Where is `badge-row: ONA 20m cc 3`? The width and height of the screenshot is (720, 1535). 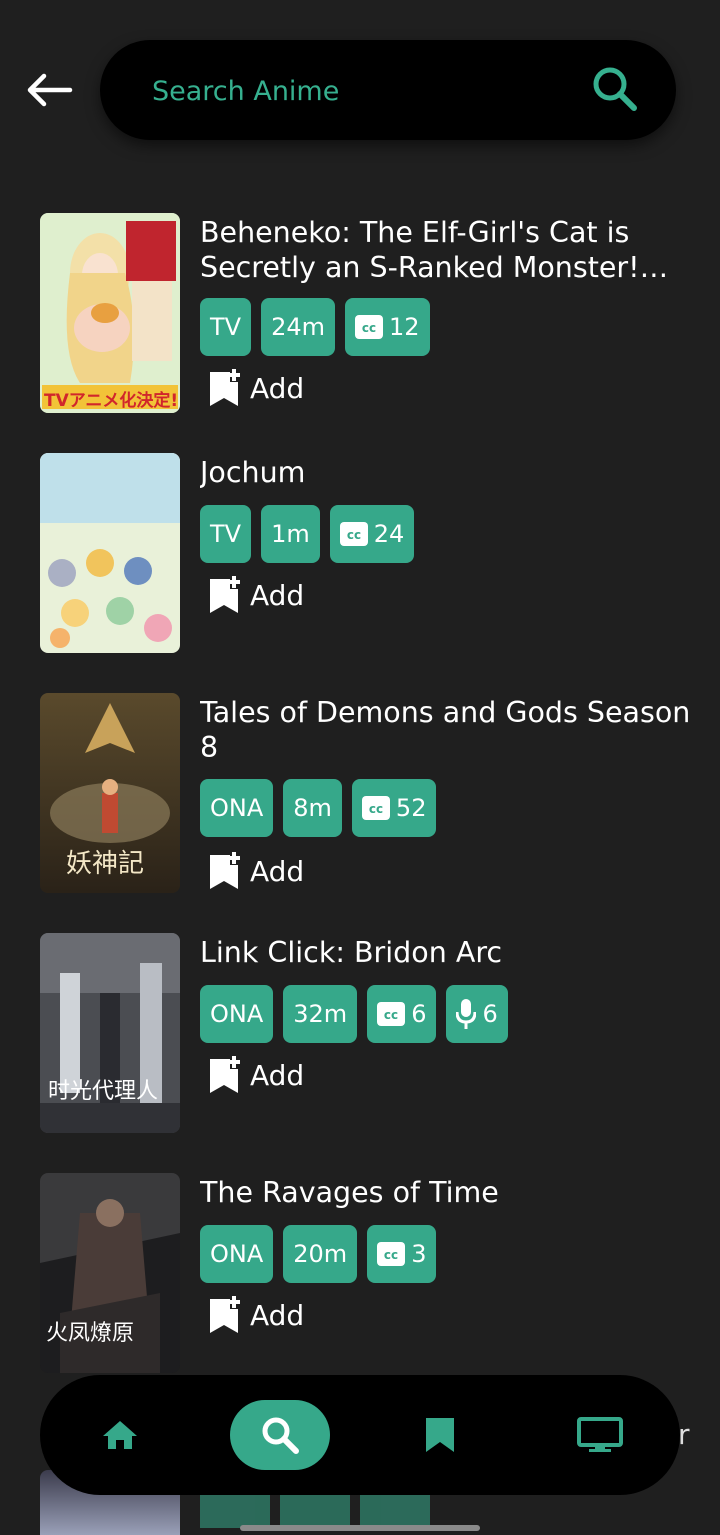
badge-row: ONA 20m cc 3 is located at coordinates (318, 1254).